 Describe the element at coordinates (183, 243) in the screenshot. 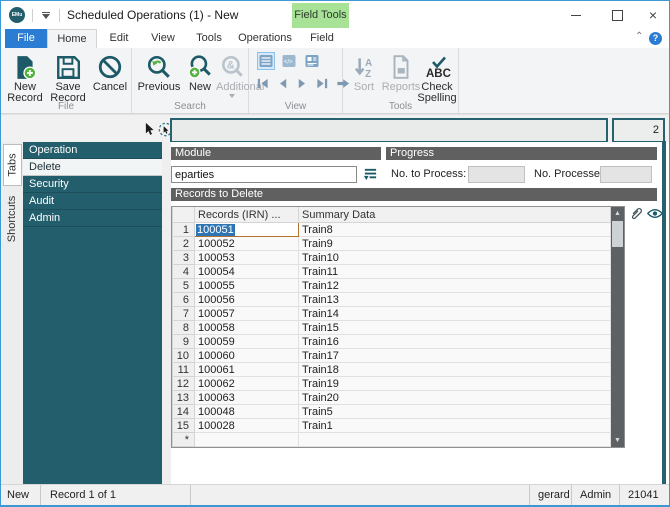

I see `row-number-cell: 2` at that location.